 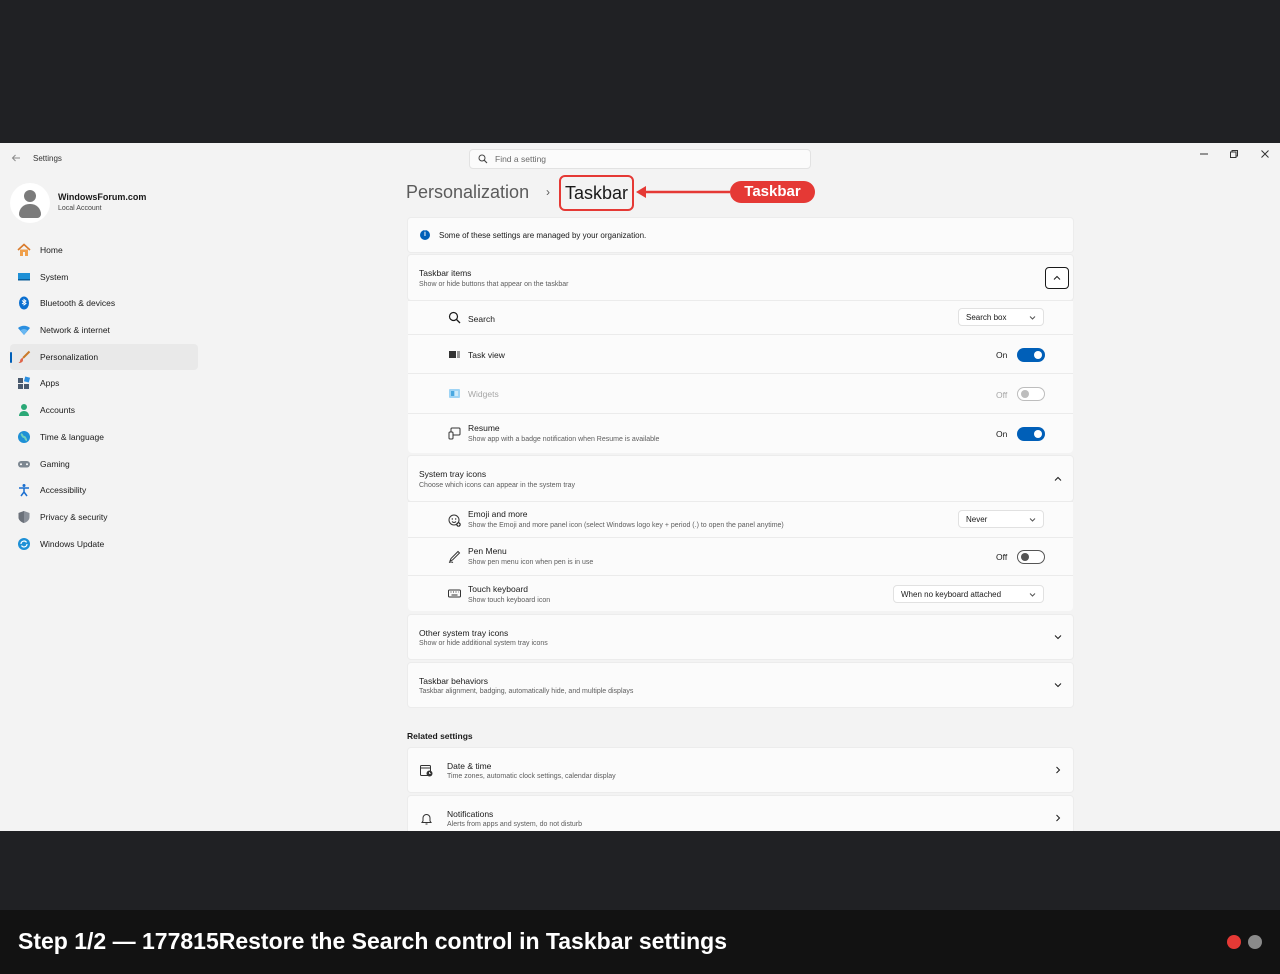 I want to click on sidebar-item-windows-update: Windows Update, so click(x=104, y=544).